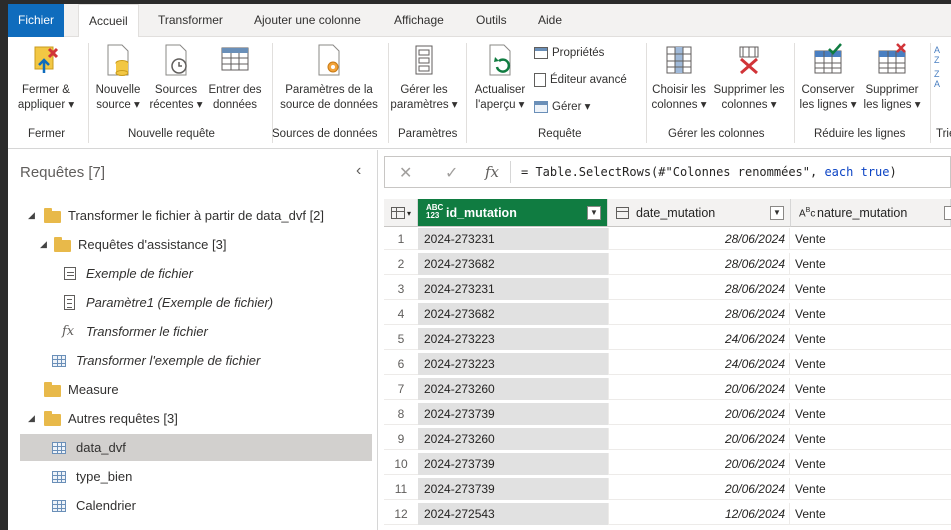 The image size is (951, 530). I want to click on table-row: 3 2024-273231 28/06/2024 Vente, so click(667, 289).